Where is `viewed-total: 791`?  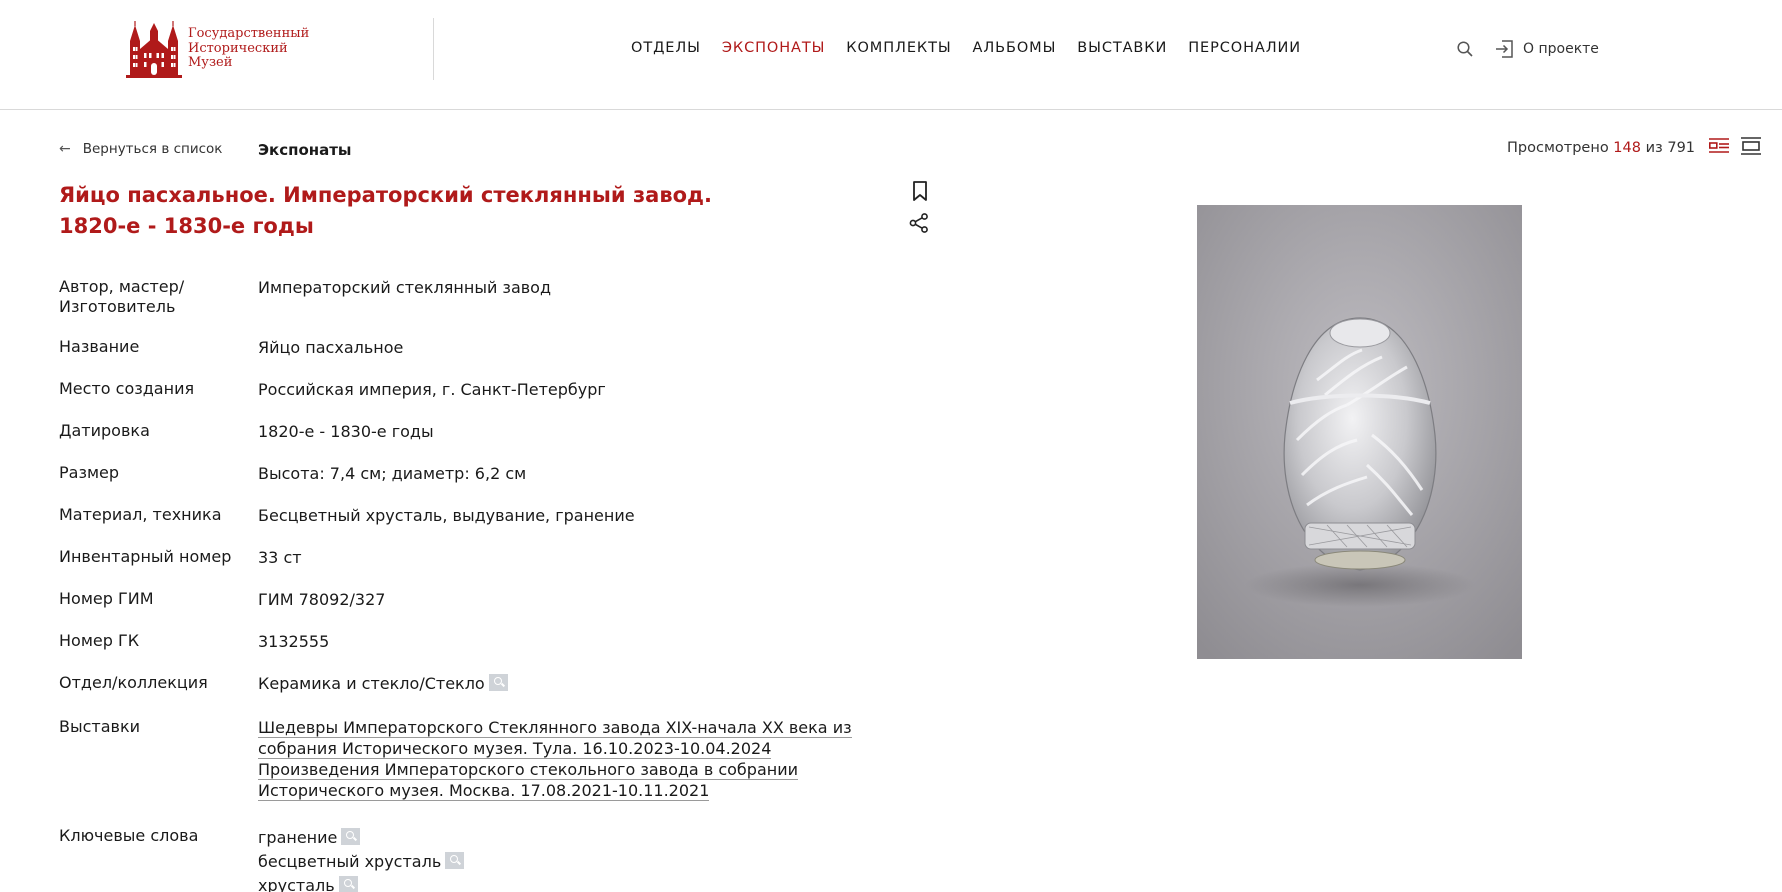 viewed-total: 791 is located at coordinates (1681, 148).